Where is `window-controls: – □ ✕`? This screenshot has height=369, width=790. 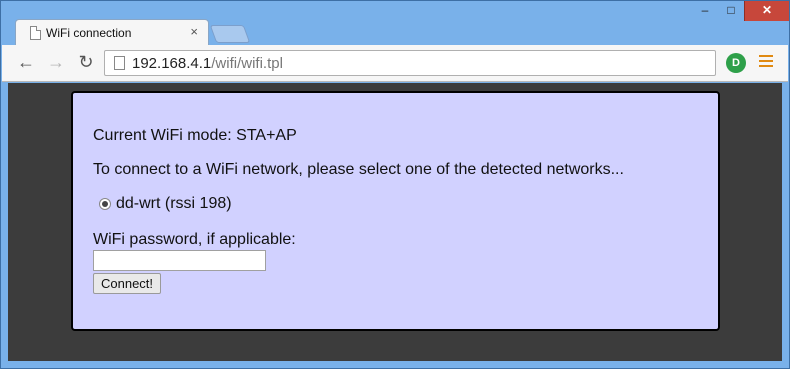
window-controls: – □ ✕ is located at coordinates (740, 11).